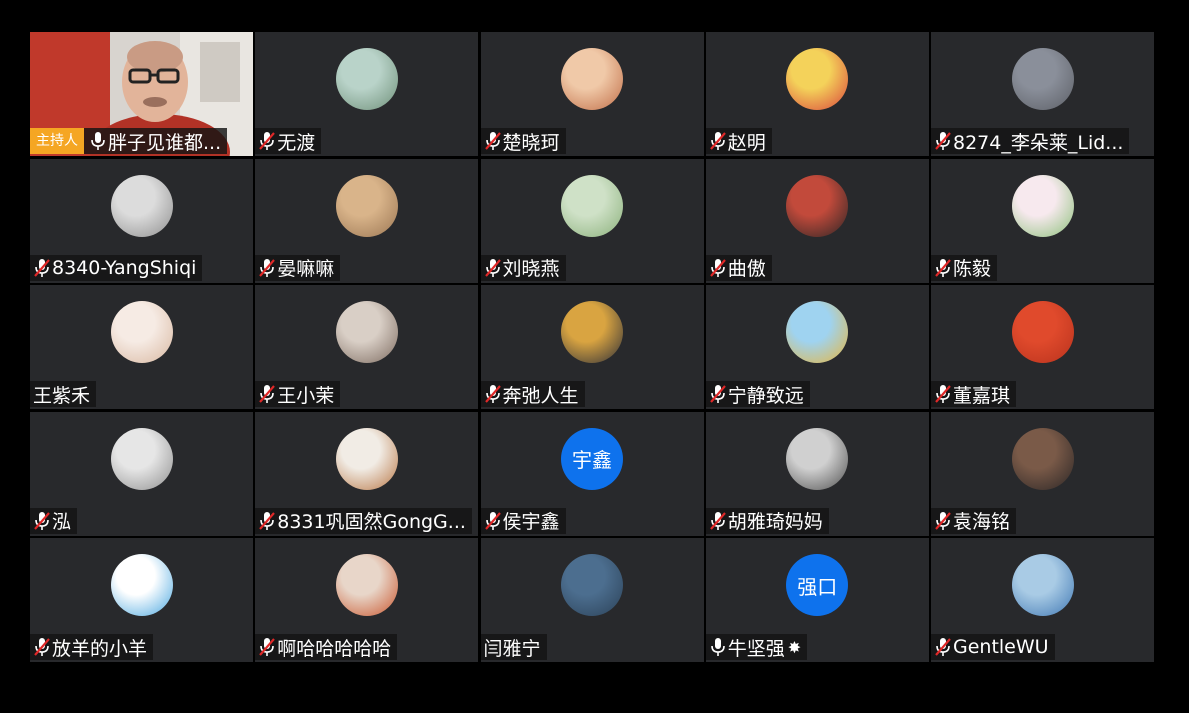 This screenshot has height=713, width=1189. What do you see at coordinates (817, 458) in the screenshot?
I see `bw-photo-avatar` at bounding box center [817, 458].